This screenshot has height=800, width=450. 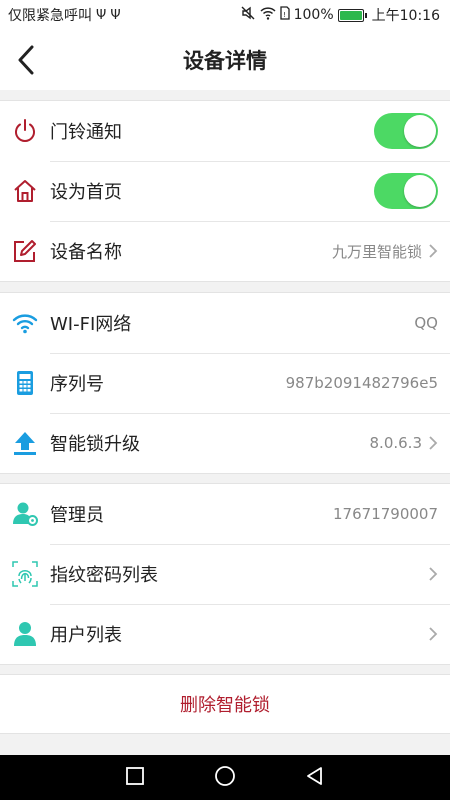 I want to click on row-label: 设备名称, so click(x=86, y=252).